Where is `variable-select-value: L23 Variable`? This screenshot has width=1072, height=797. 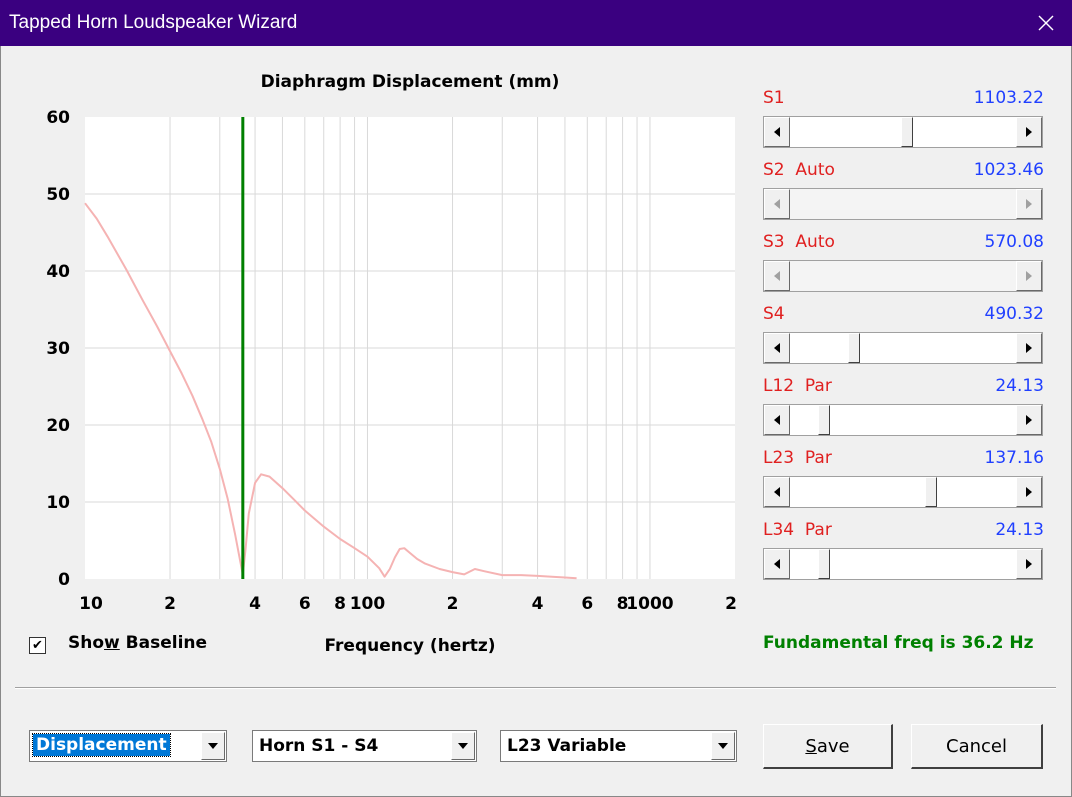
variable-select-value: L23 Variable is located at coordinates (567, 746).